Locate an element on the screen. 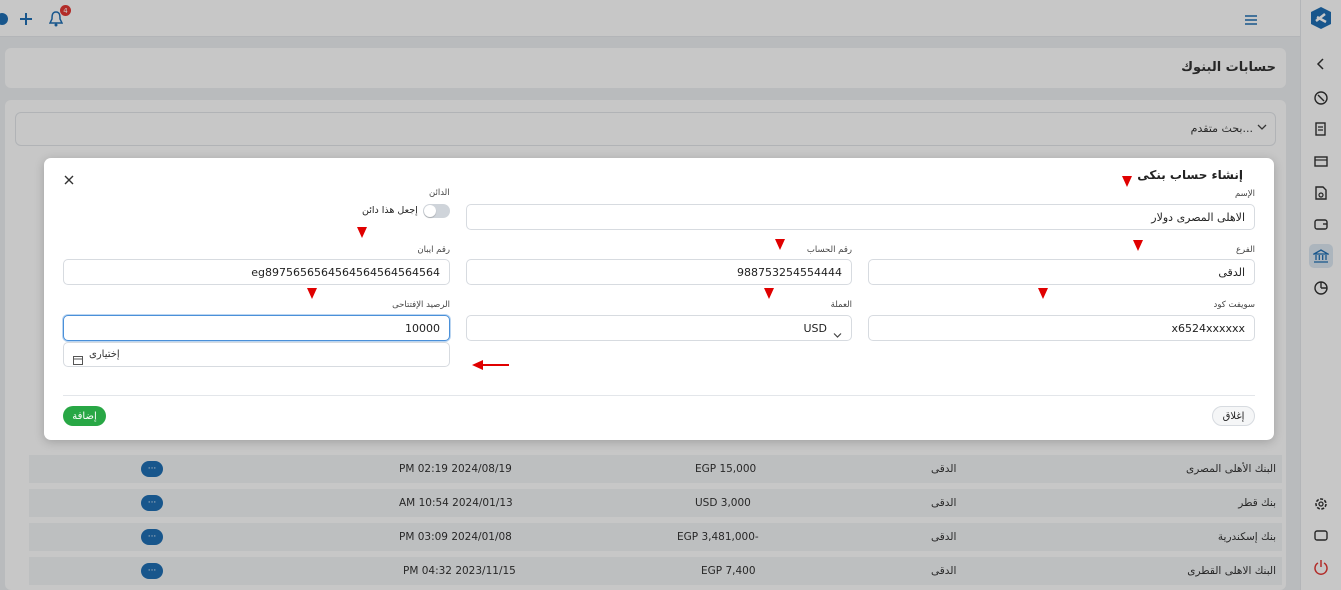 This screenshot has height=590, width=1341. iban-field: eg8975656564564564564564564 is located at coordinates (256, 272).